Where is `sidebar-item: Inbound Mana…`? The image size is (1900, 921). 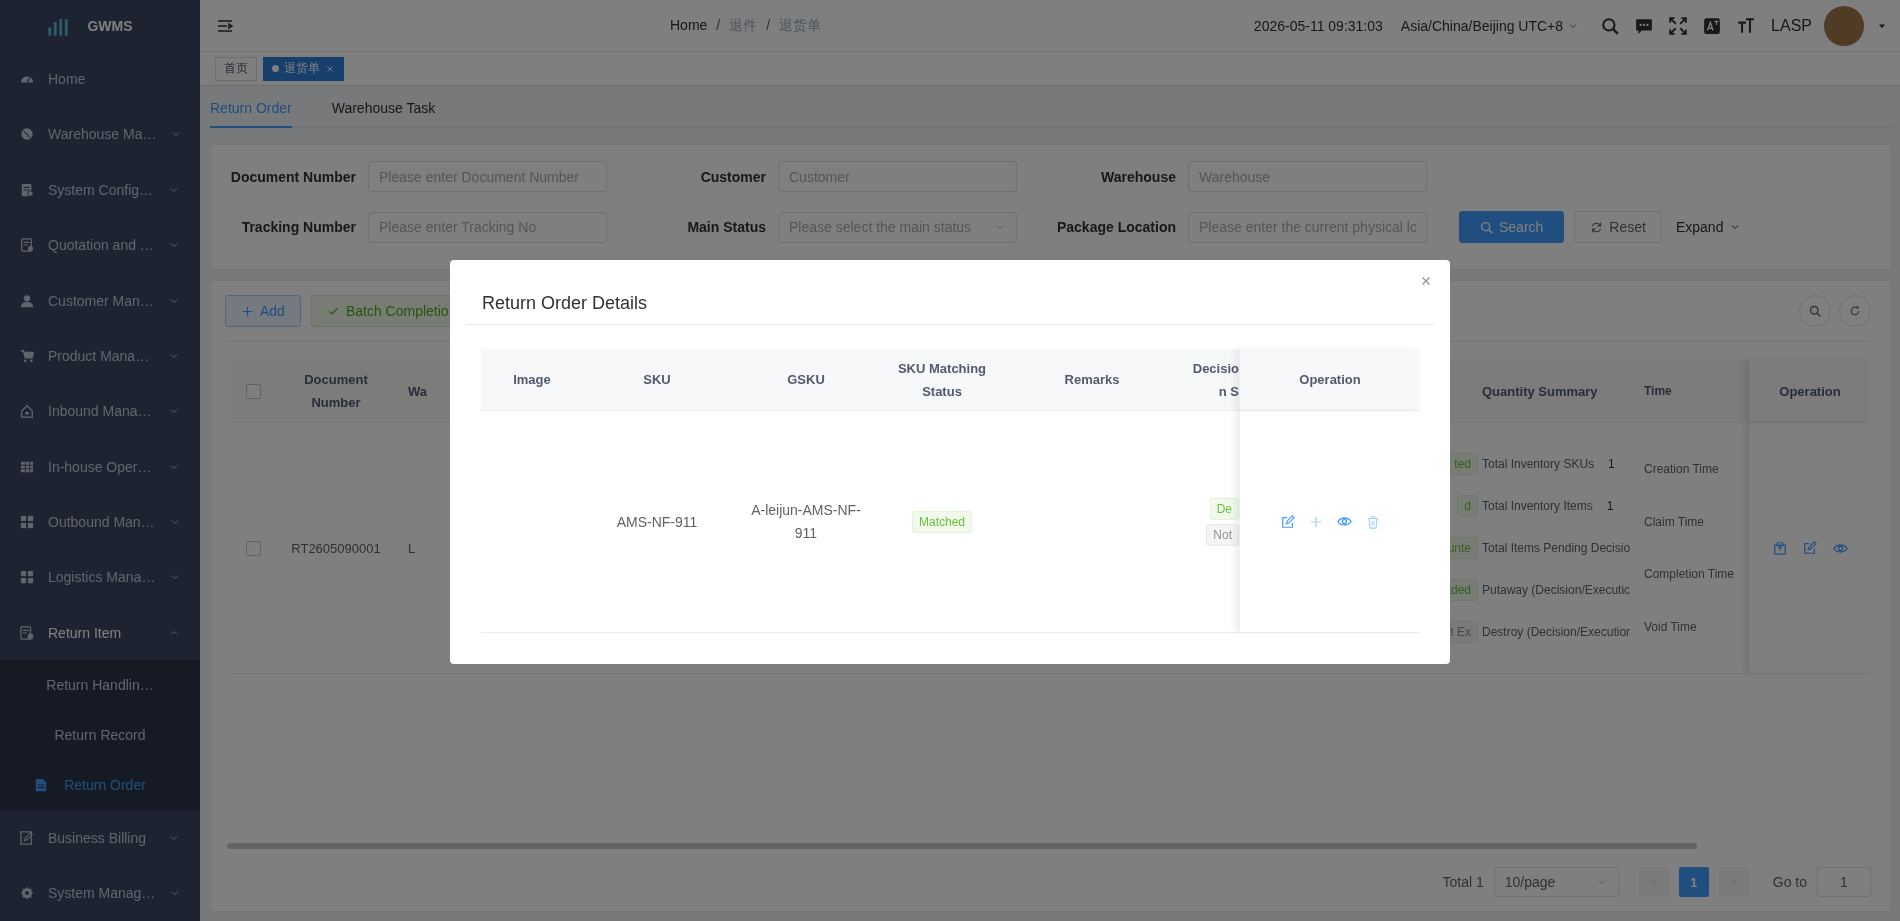
sidebar-item: Inbound Mana… is located at coordinates (100, 411).